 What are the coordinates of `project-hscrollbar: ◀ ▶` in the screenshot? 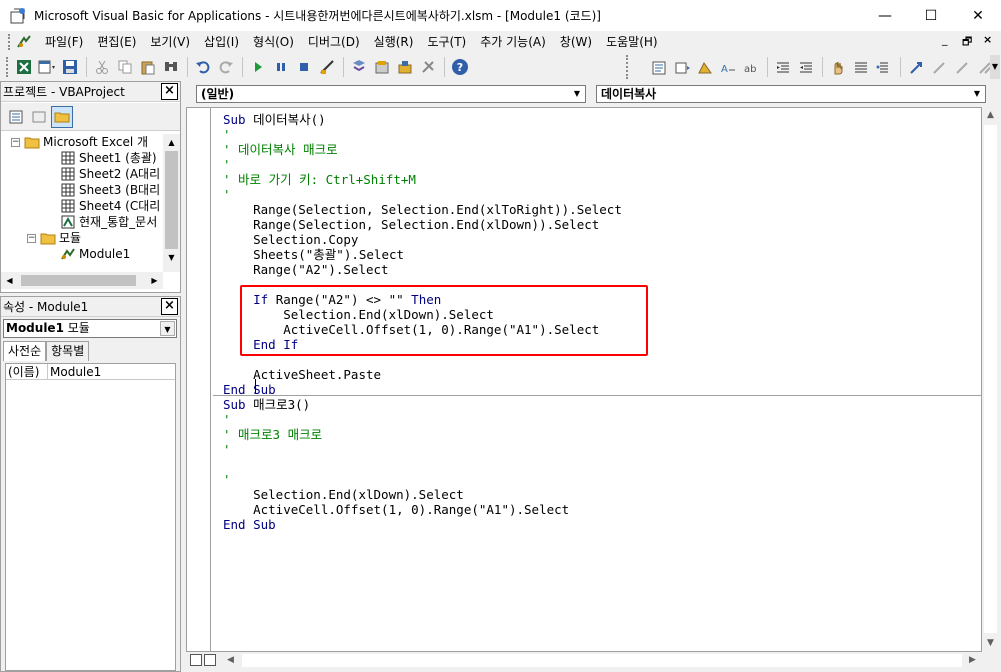 It's located at (82, 280).